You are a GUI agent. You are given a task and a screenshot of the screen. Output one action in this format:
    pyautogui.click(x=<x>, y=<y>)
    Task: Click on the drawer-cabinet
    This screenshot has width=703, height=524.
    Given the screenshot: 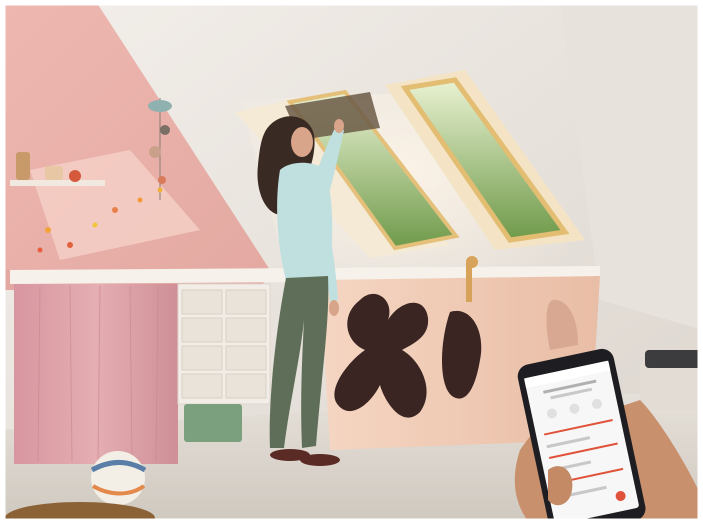 What is the action you would take?
    pyautogui.click(x=224, y=344)
    